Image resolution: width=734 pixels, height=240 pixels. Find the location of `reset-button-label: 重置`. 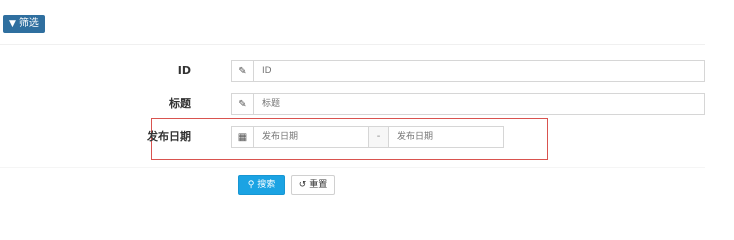

reset-button-label: 重置 is located at coordinates (318, 185).